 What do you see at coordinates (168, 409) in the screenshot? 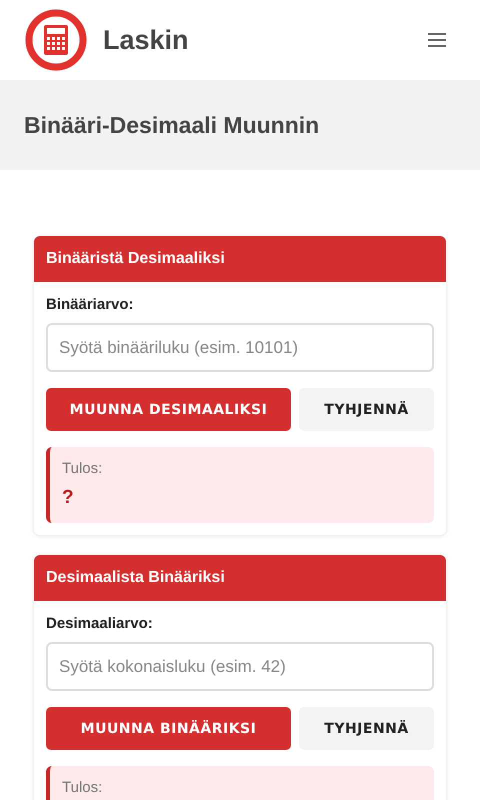
I see `convert-button: MUUNNA DESIMAALIKSI` at bounding box center [168, 409].